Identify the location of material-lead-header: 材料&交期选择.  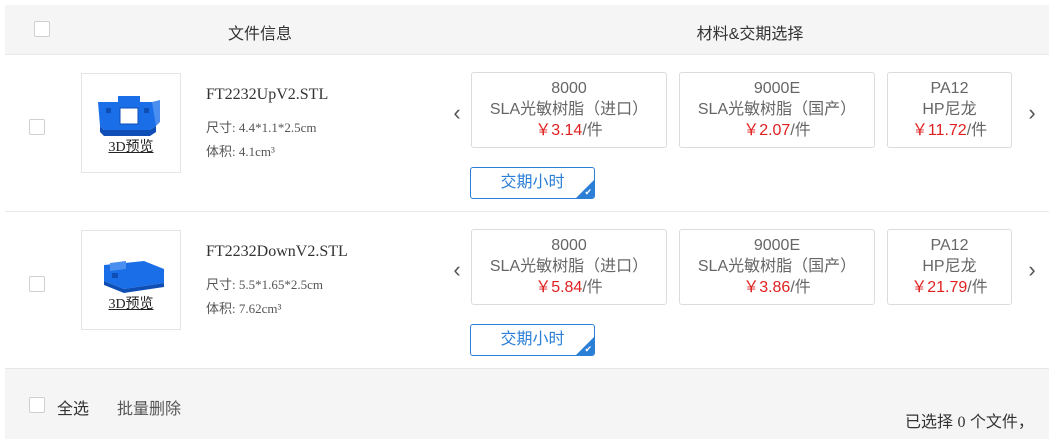
(750, 34).